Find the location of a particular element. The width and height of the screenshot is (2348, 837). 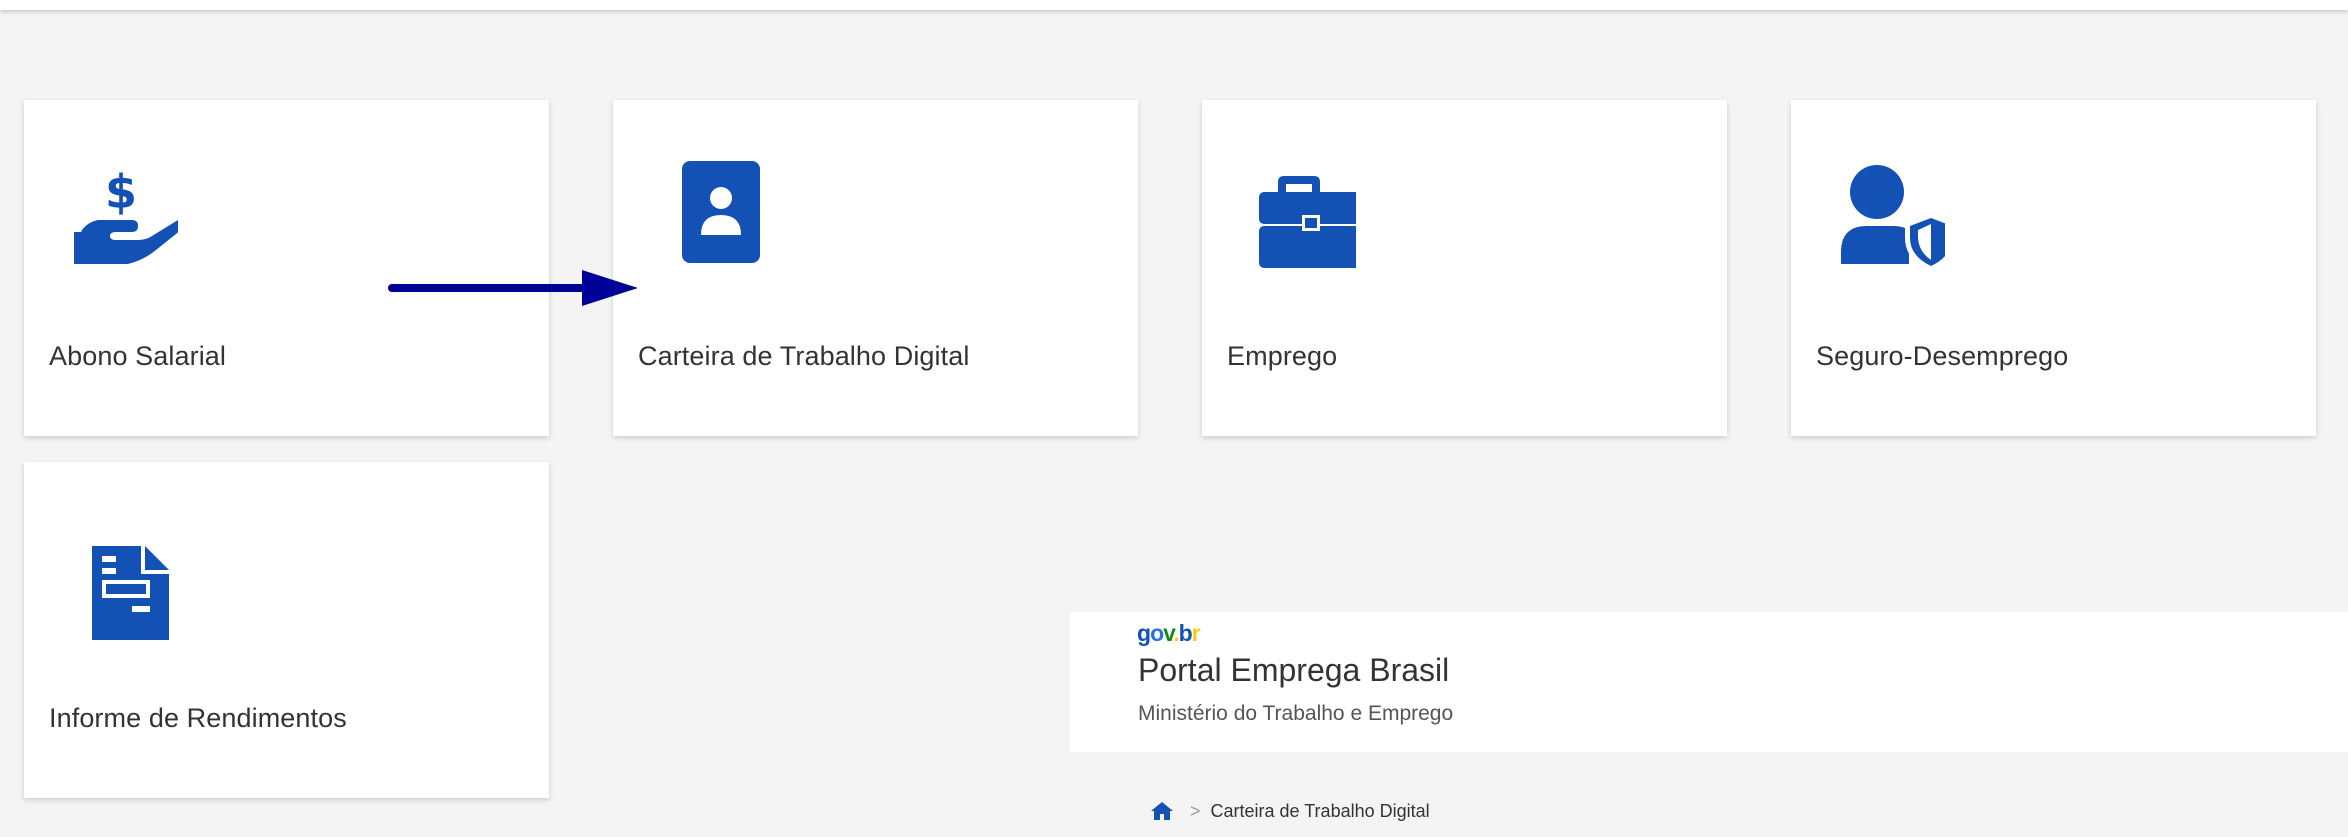

annotation-arrow is located at coordinates (518, 288).